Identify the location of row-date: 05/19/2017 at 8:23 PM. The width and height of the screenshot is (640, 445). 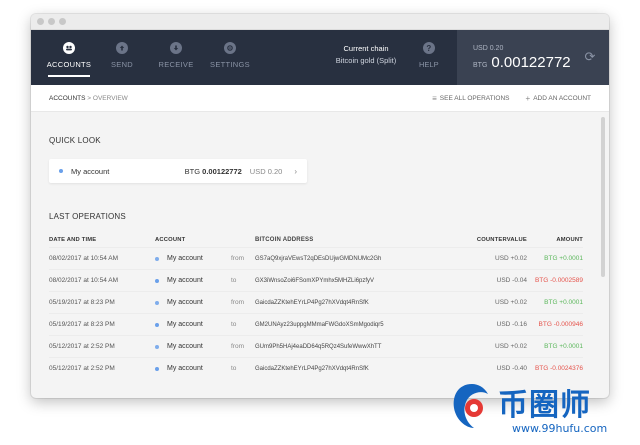
(82, 324).